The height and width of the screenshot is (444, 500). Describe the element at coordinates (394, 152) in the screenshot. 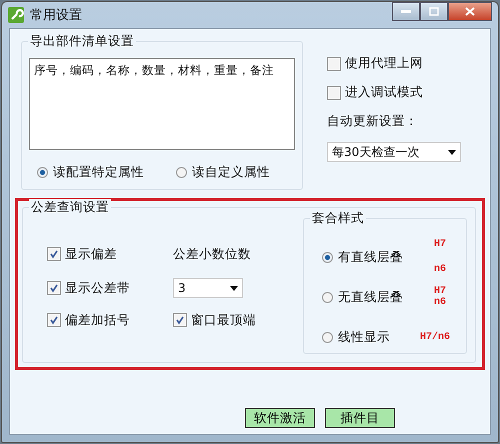

I see `update-dropdown: 每30天检查一次` at that location.